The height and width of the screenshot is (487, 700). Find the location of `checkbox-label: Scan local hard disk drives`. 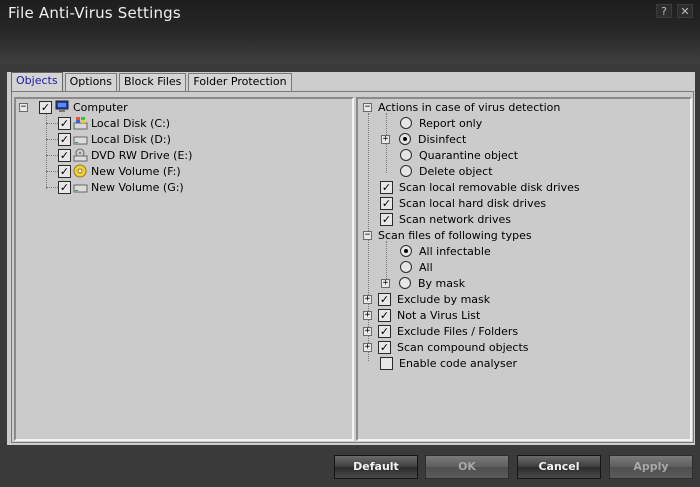

checkbox-label: Scan local hard disk drives is located at coordinates (473, 203).